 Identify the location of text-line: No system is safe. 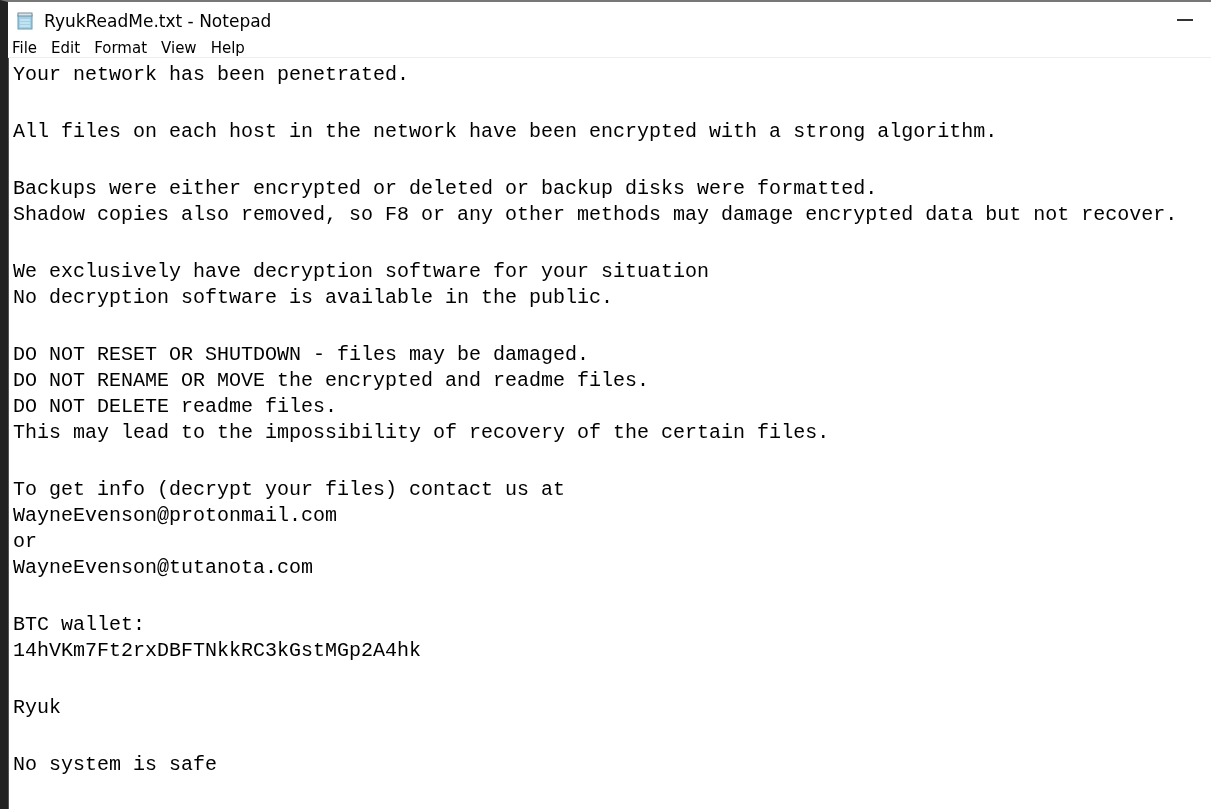
(116, 765).